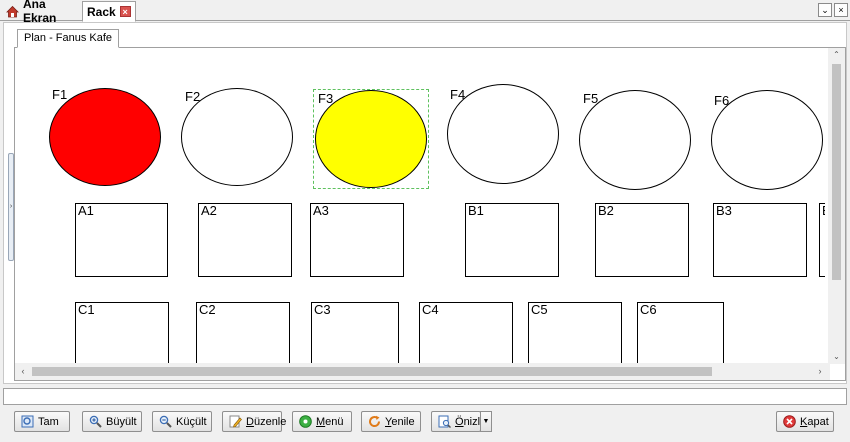  What do you see at coordinates (722, 100) in the screenshot?
I see `table-label: F6` at bounding box center [722, 100].